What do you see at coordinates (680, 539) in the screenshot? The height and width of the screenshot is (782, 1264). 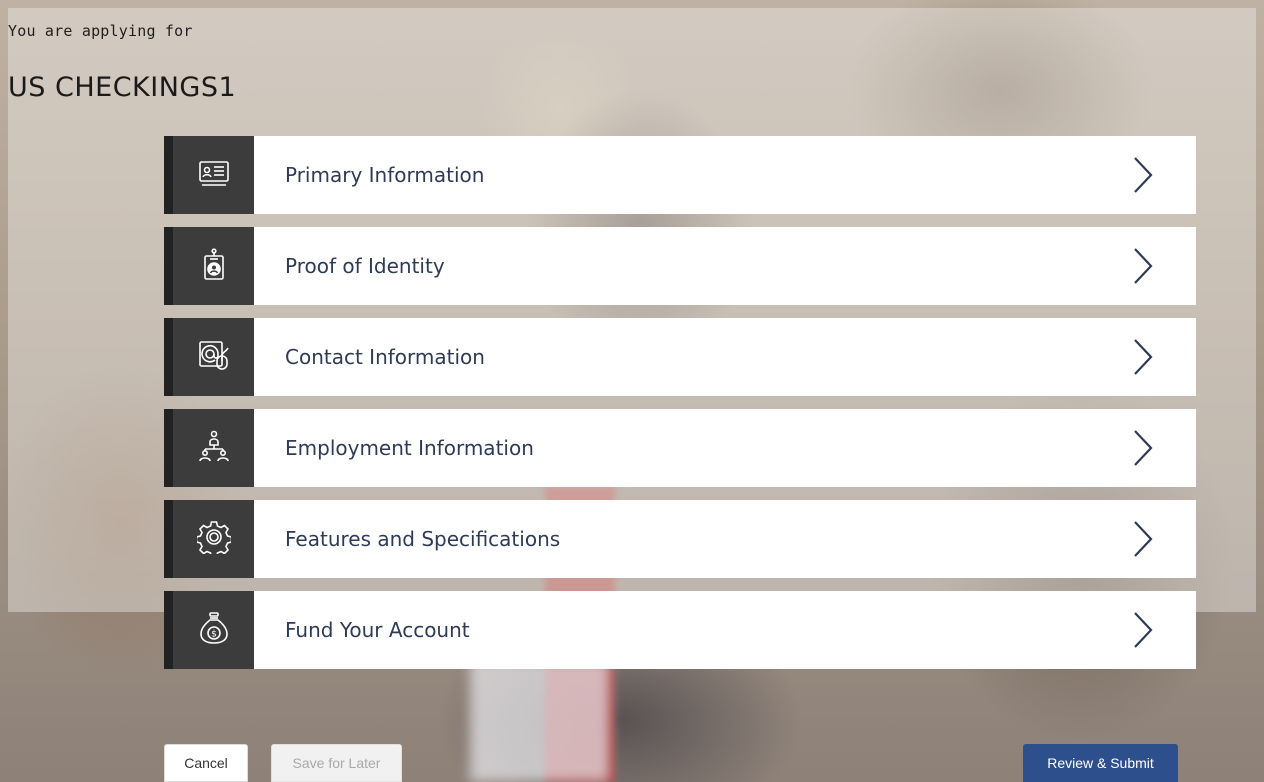 I see `section-features-and-specifications: Features and Specifications` at bounding box center [680, 539].